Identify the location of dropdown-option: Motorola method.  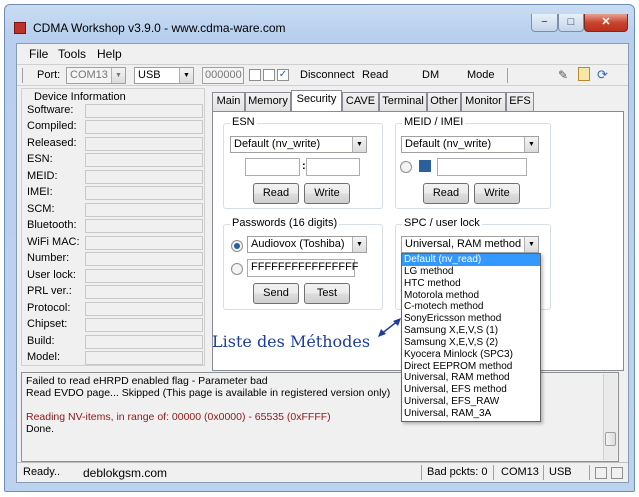
(471, 296).